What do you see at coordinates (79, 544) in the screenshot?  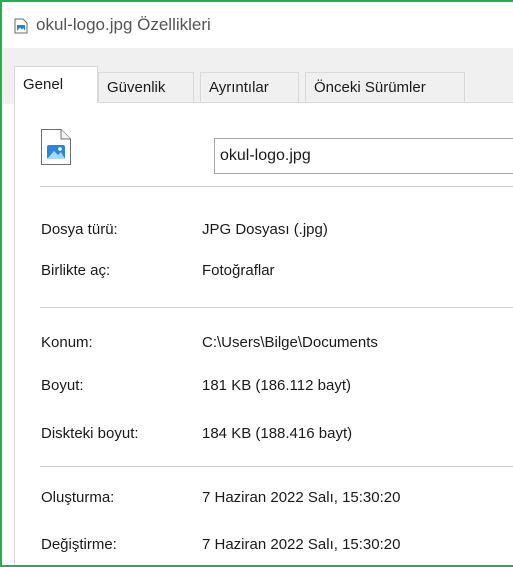 I see `modified-label: Değiştirme:` at bounding box center [79, 544].